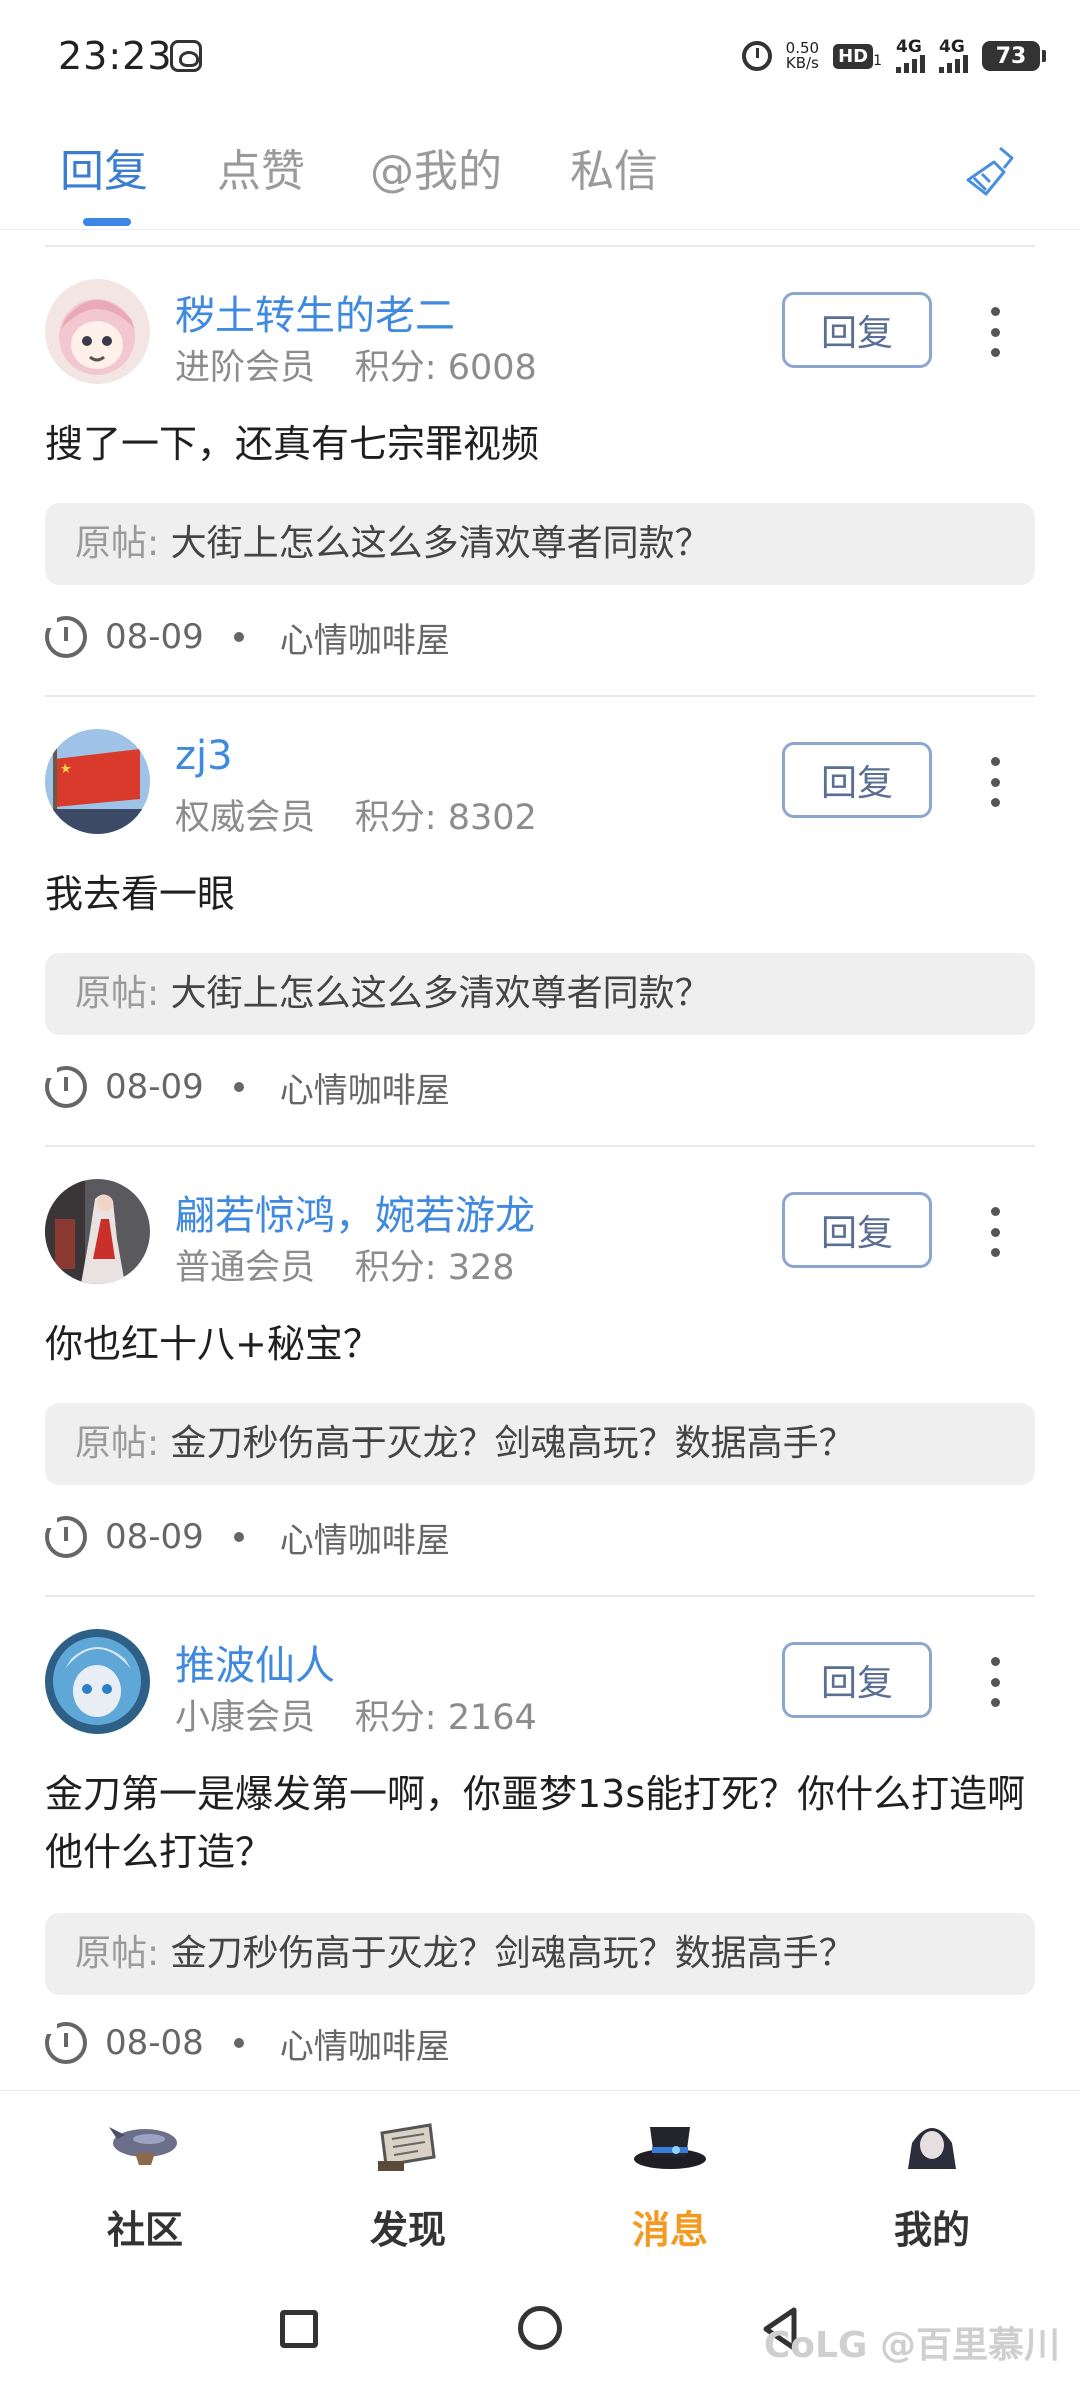 This screenshot has width=1080, height=2400. I want to click on app-notification-icon, so click(186, 56).